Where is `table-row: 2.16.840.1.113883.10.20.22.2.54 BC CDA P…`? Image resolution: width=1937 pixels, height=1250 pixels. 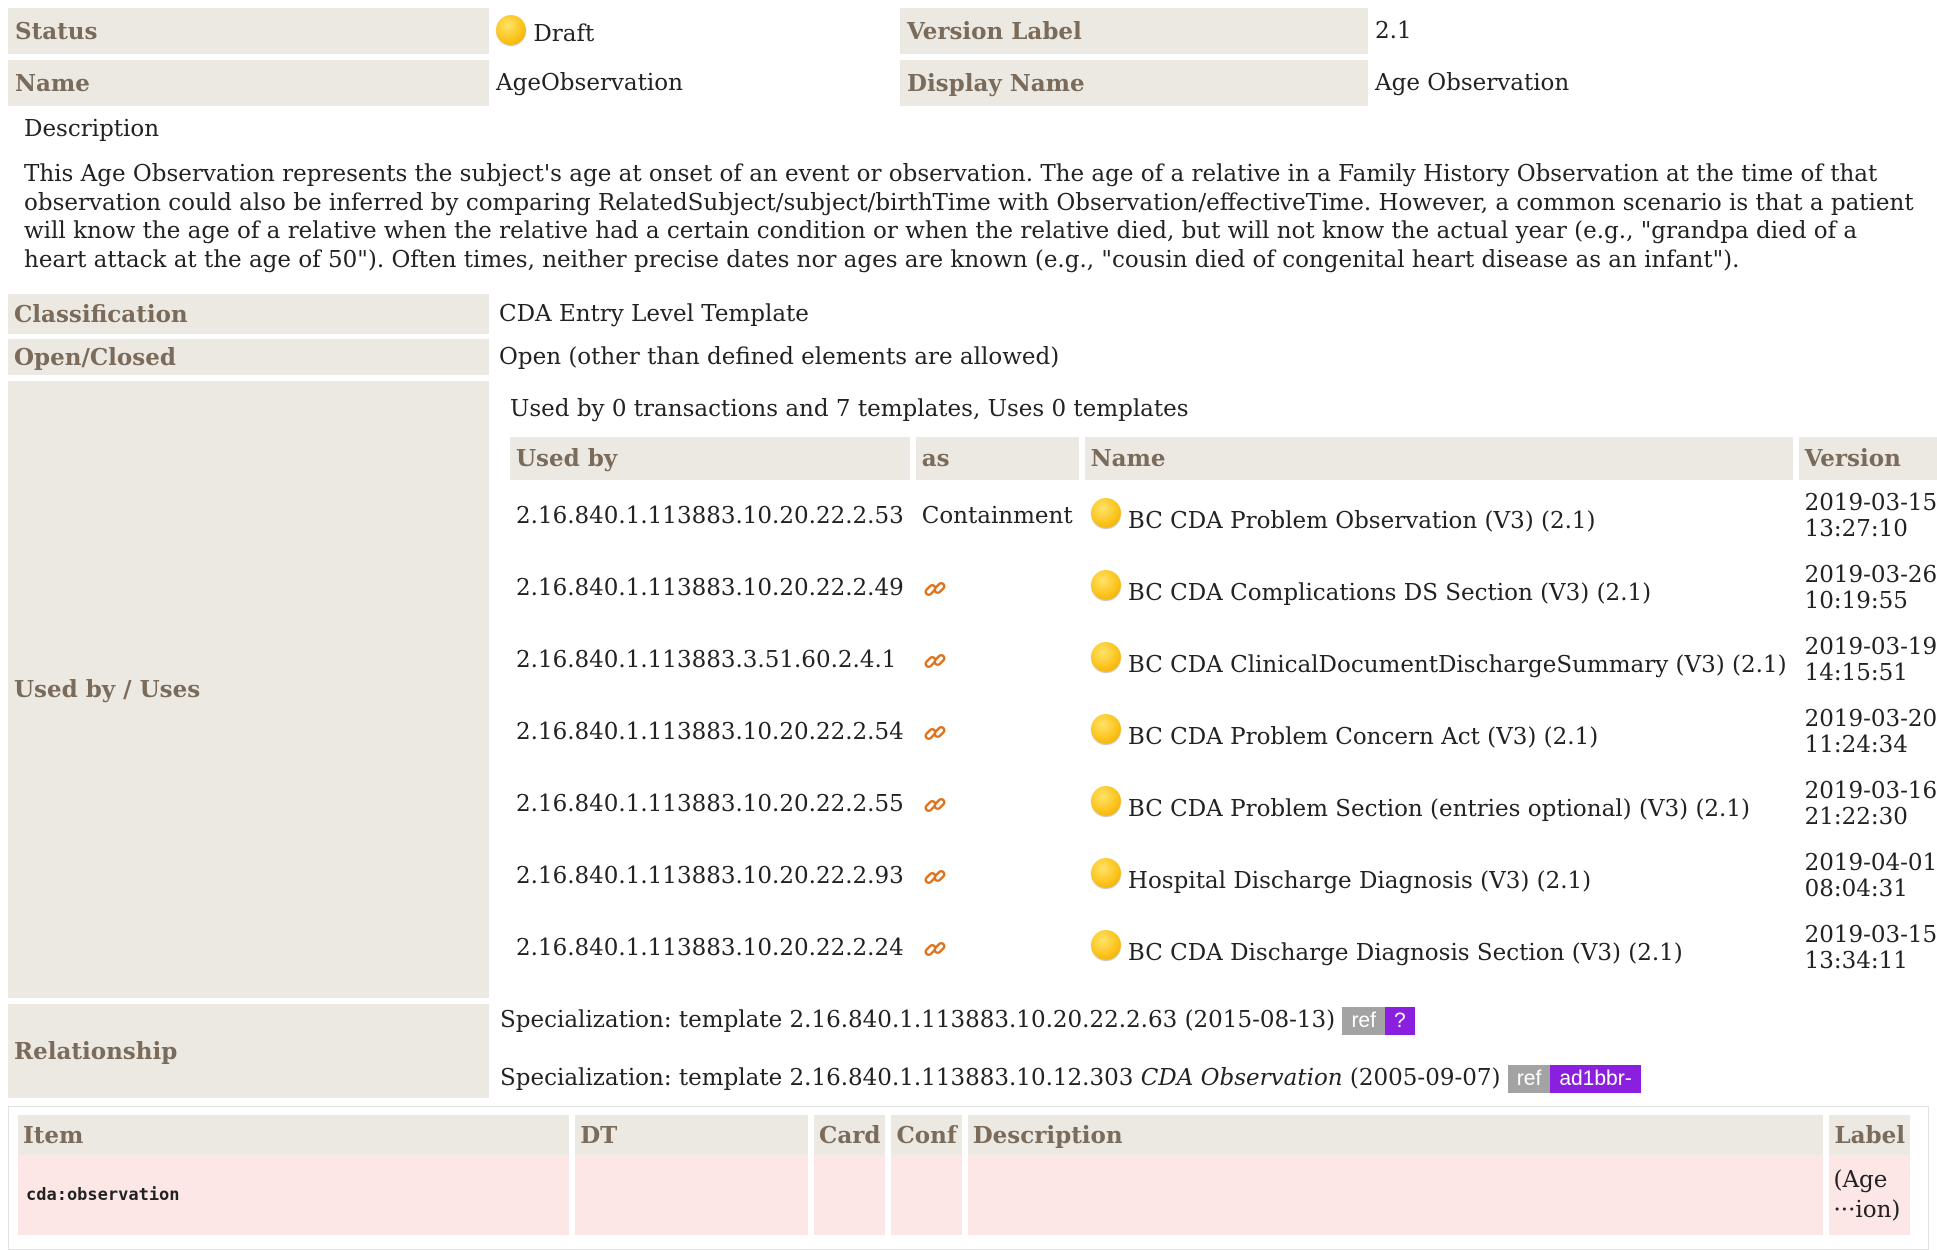 table-row: 2.16.840.1.113883.10.20.22.2.54 BC CDA P… is located at coordinates (1223, 732).